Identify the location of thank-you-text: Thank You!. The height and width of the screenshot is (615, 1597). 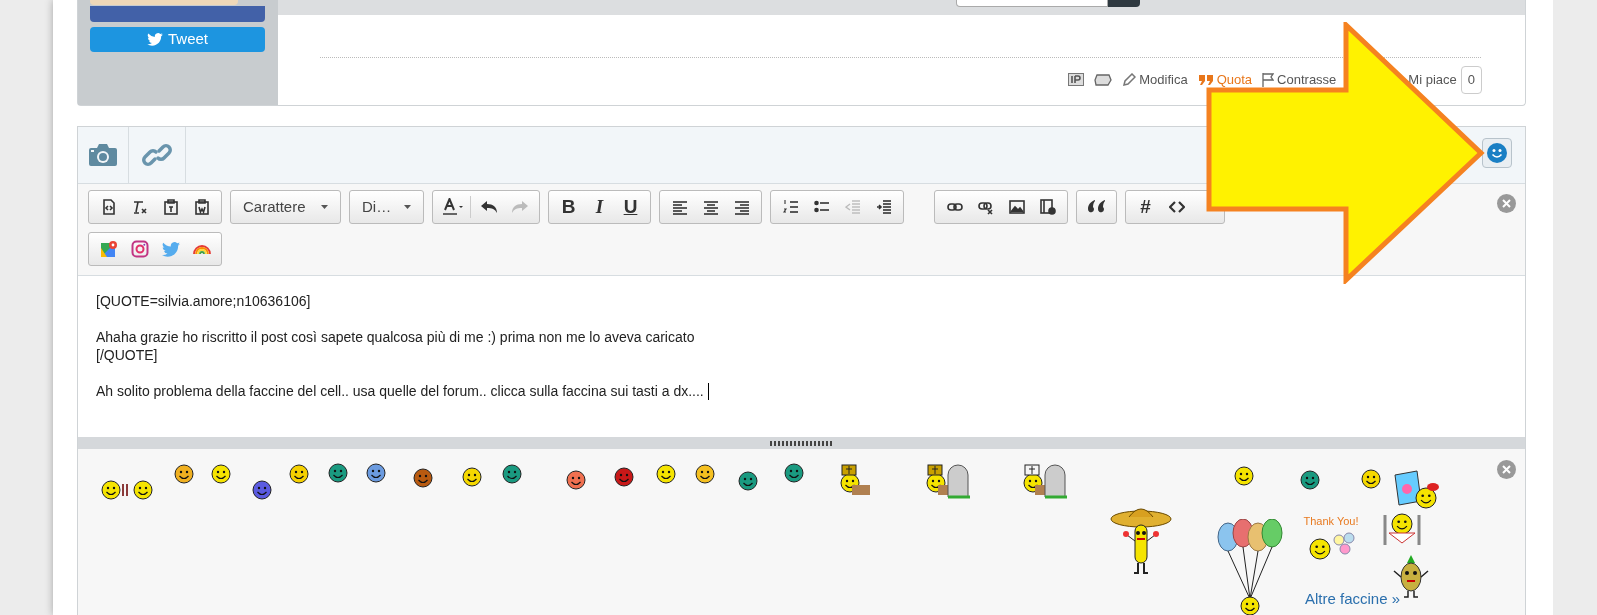
(1331, 521).